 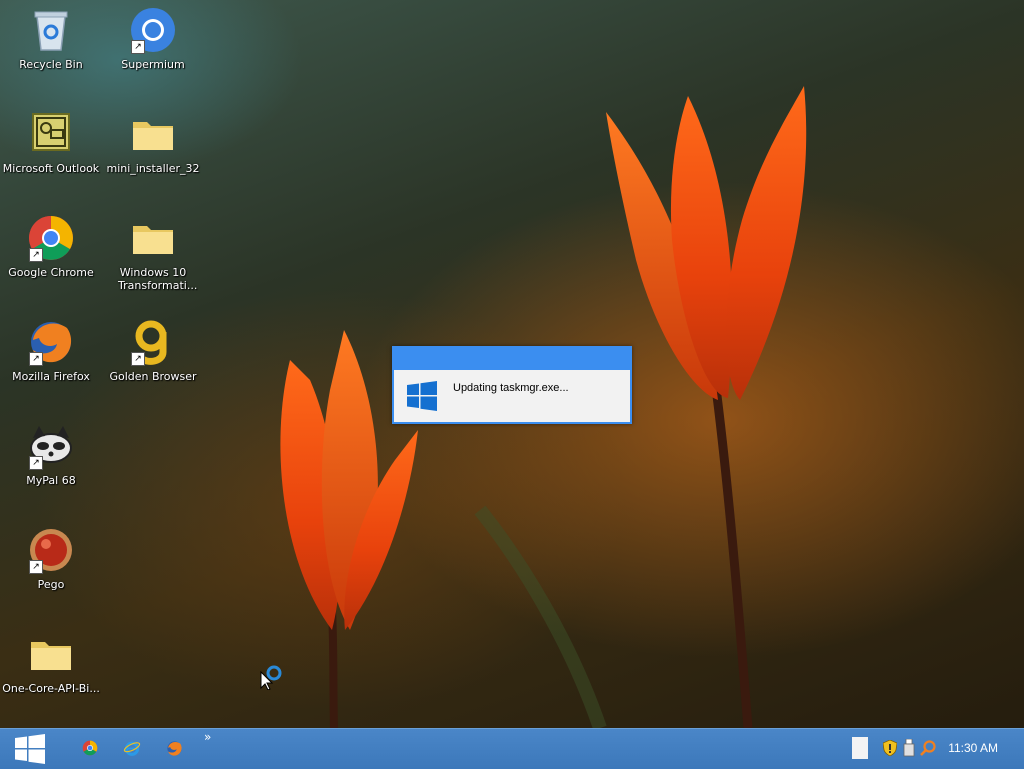 What do you see at coordinates (208, 737) in the screenshot?
I see `chevron-double-right-icon: »` at bounding box center [208, 737].